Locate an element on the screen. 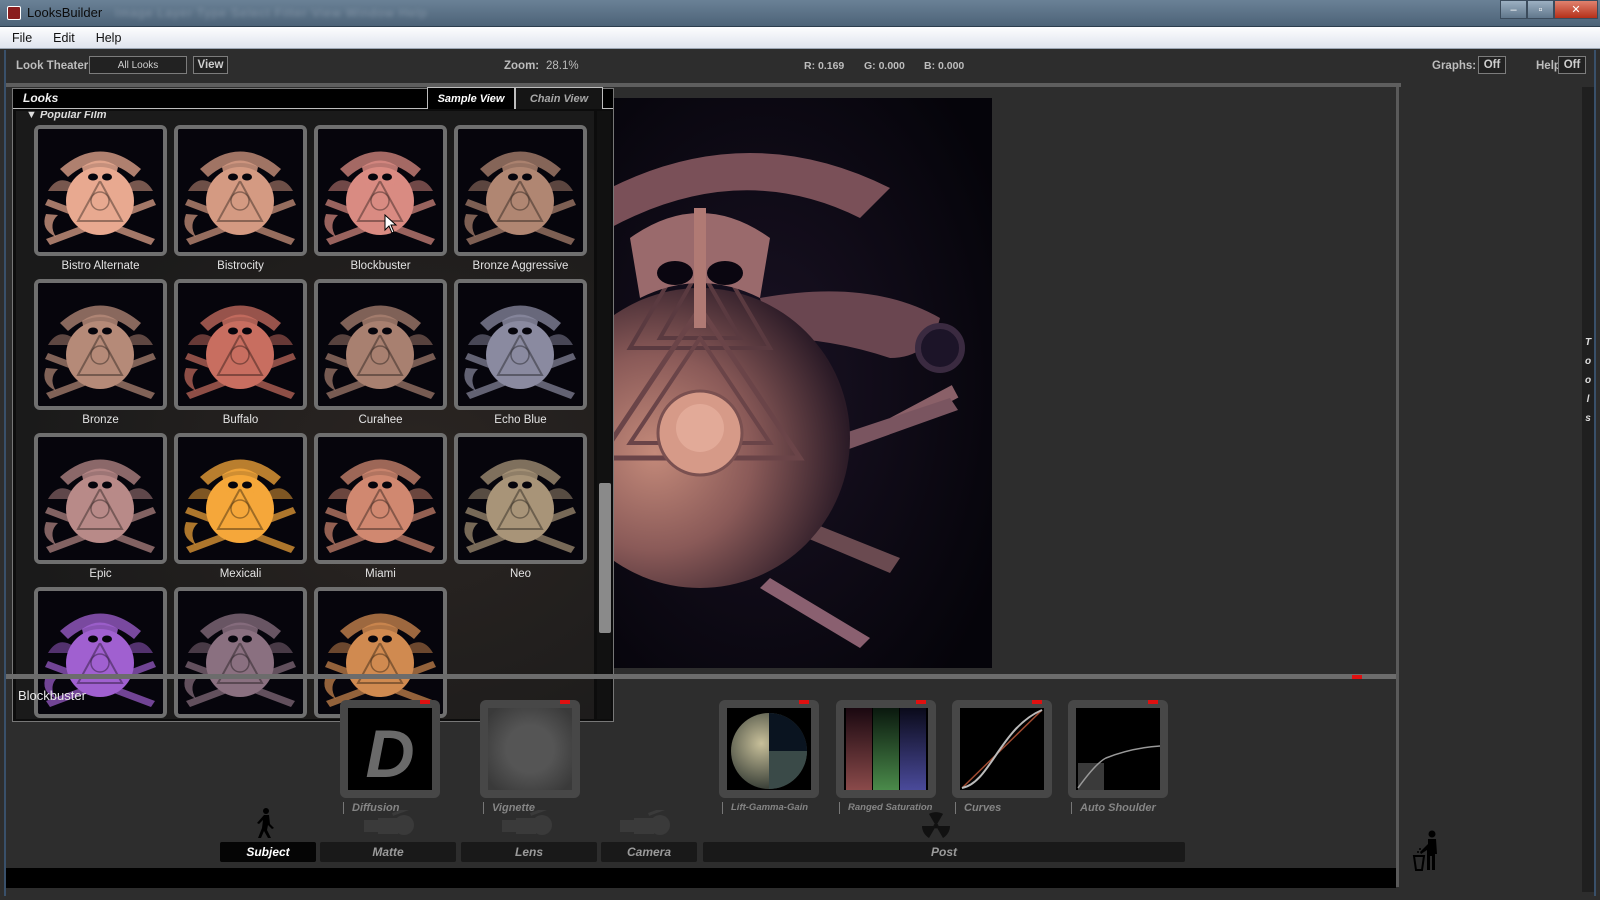  node-label-auto-shoulder: Auto Shoulder is located at coordinates (1113, 808).